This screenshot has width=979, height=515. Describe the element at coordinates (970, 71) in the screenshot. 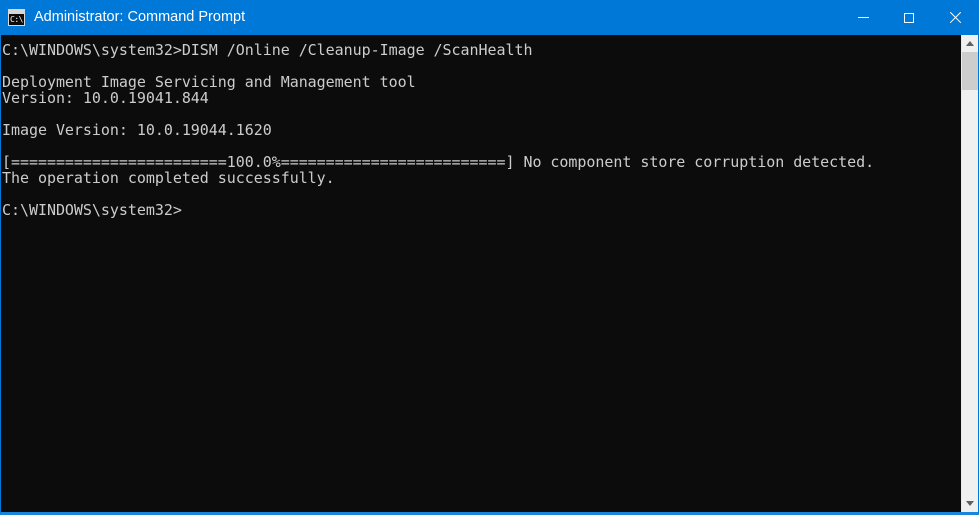

I see `scroll-thumb` at that location.